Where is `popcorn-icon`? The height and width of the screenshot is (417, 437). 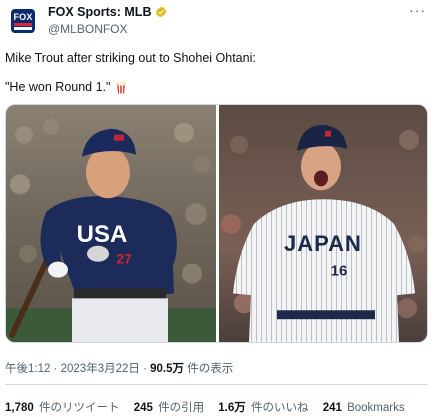 popcorn-icon is located at coordinates (121, 87).